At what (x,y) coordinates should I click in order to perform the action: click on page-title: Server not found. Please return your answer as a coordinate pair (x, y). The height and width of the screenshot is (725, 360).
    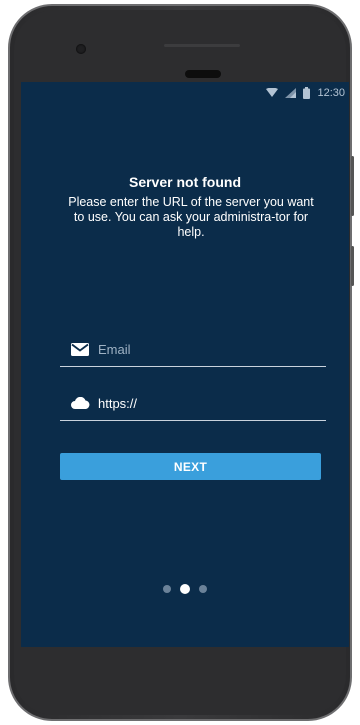
    Looking at the image, I should click on (184, 182).